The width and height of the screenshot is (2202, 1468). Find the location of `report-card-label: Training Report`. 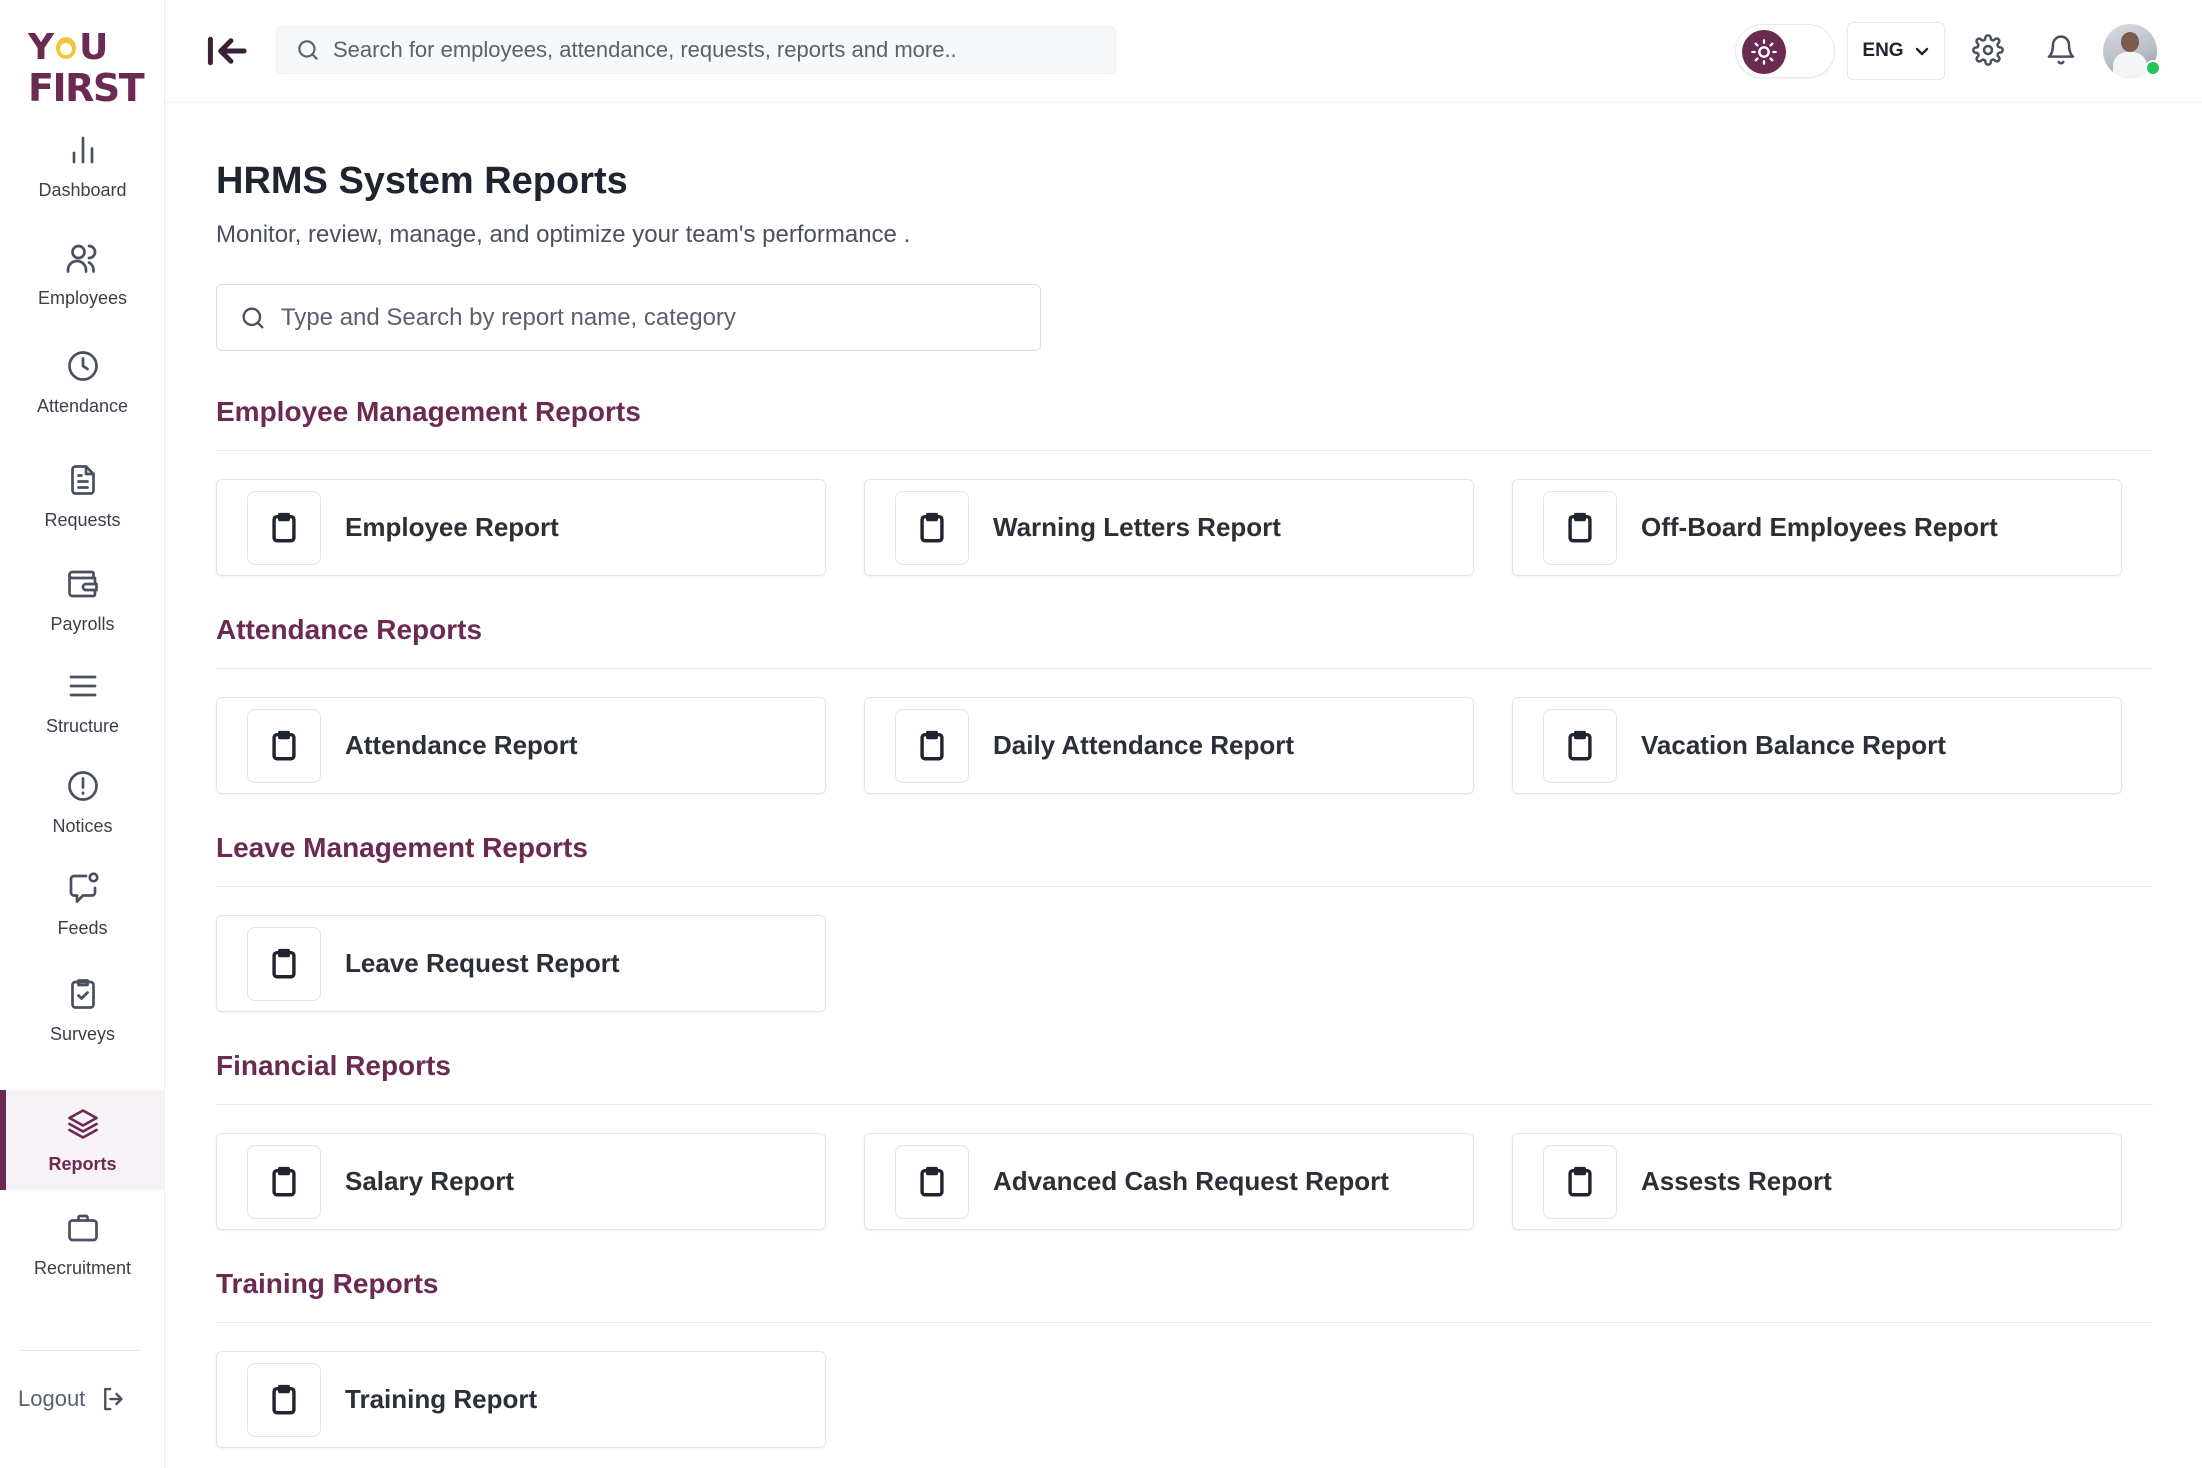

report-card-label: Training Report is located at coordinates (441, 1399).